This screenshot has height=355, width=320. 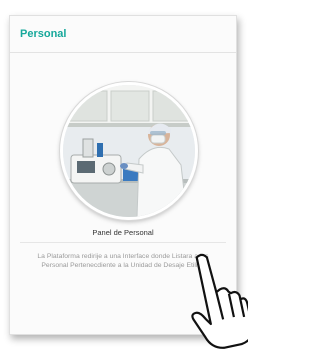 What do you see at coordinates (123, 242) in the screenshot?
I see `divider` at bounding box center [123, 242].